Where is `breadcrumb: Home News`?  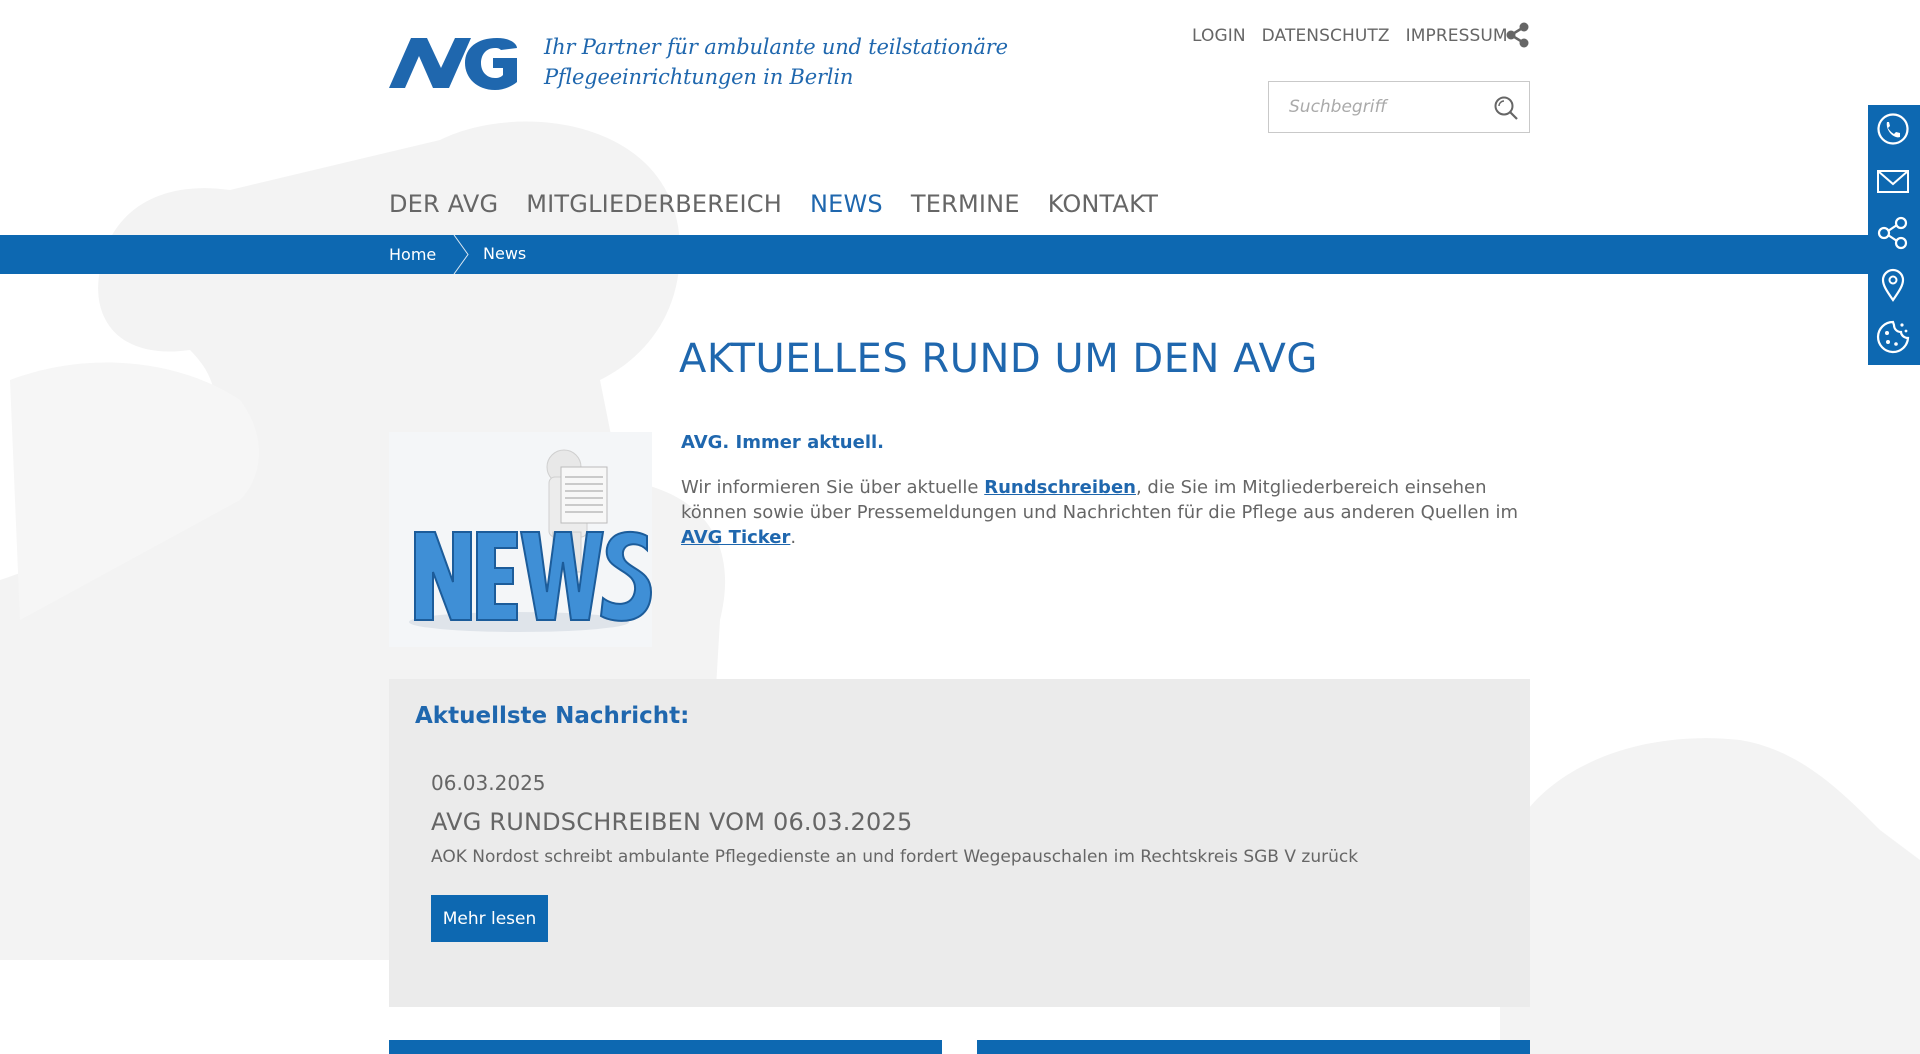
breadcrumb: Home News is located at coordinates (960, 254).